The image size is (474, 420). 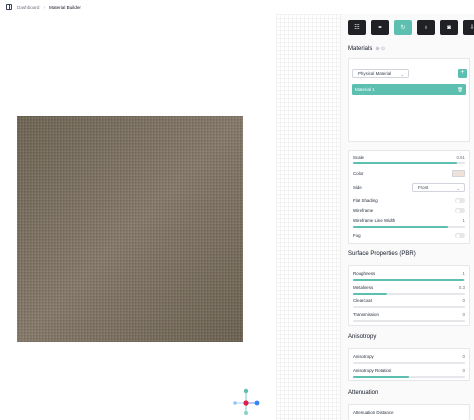 What do you see at coordinates (460, 200) in the screenshot?
I see `flat-shading-toggle` at bounding box center [460, 200].